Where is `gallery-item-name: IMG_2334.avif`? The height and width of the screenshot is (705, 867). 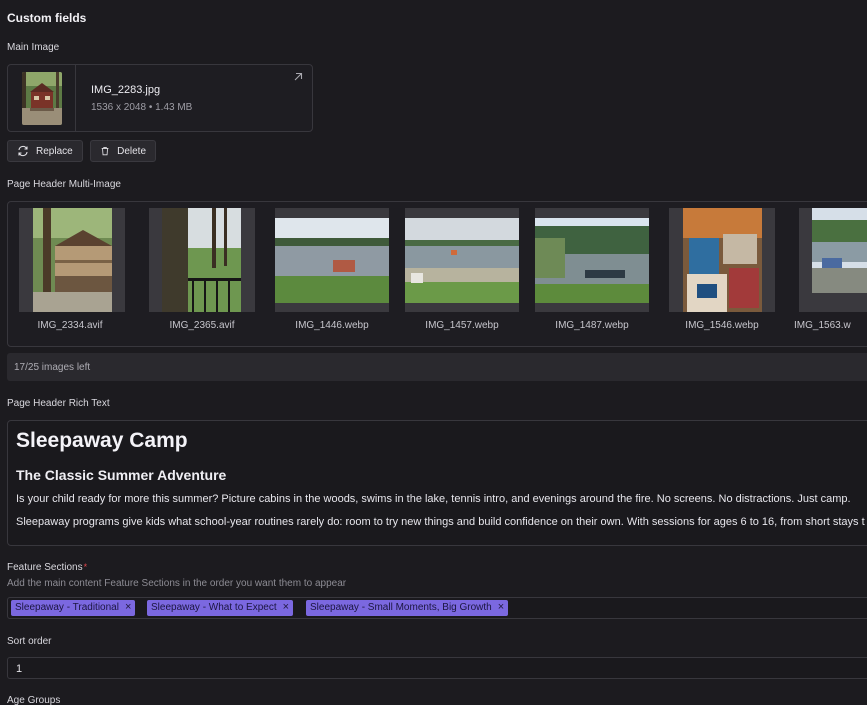
gallery-item-name: IMG_2334.avif is located at coordinates (70, 325).